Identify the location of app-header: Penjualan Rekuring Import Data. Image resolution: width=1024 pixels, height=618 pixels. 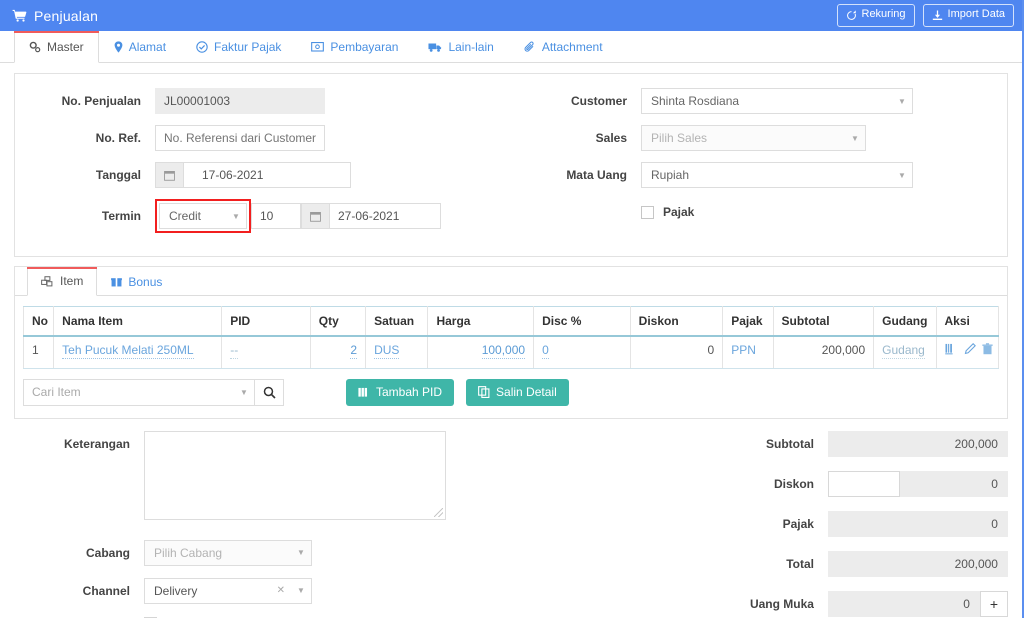
(511, 15).